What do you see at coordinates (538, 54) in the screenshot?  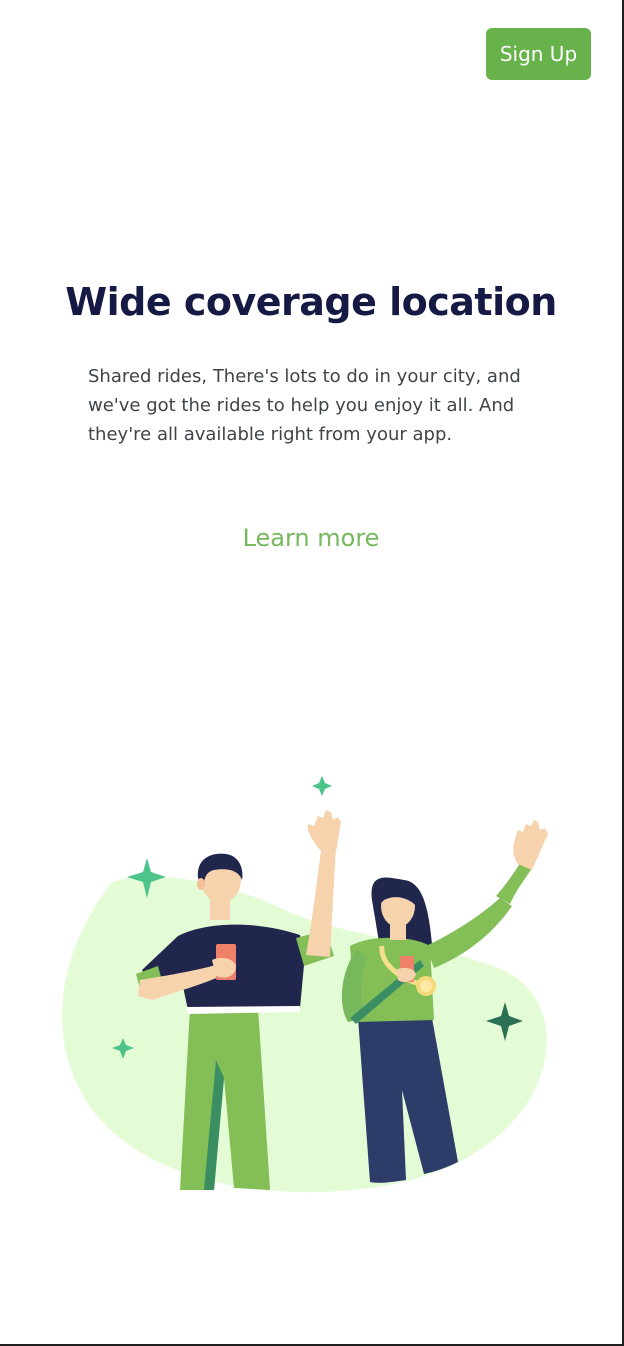 I see `sign-up-button: Sign Up` at bounding box center [538, 54].